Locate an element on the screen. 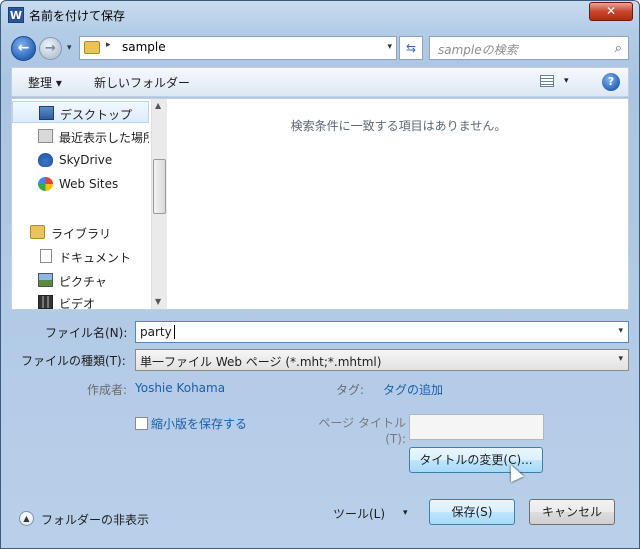 This screenshot has height=549, width=640. word-app-icon: W is located at coordinates (16, 15).